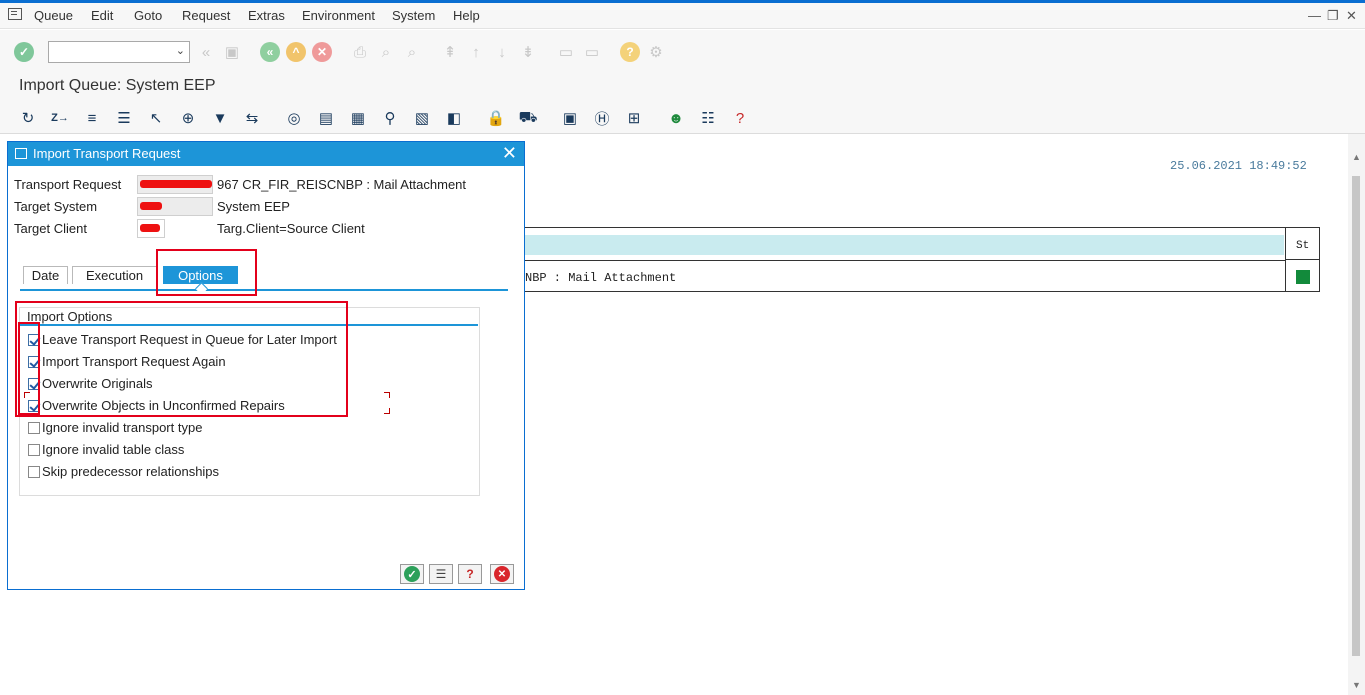 This screenshot has height=695, width=1365. Describe the element at coordinates (28, 118) in the screenshot. I see `refresh-icon: ↻` at that location.